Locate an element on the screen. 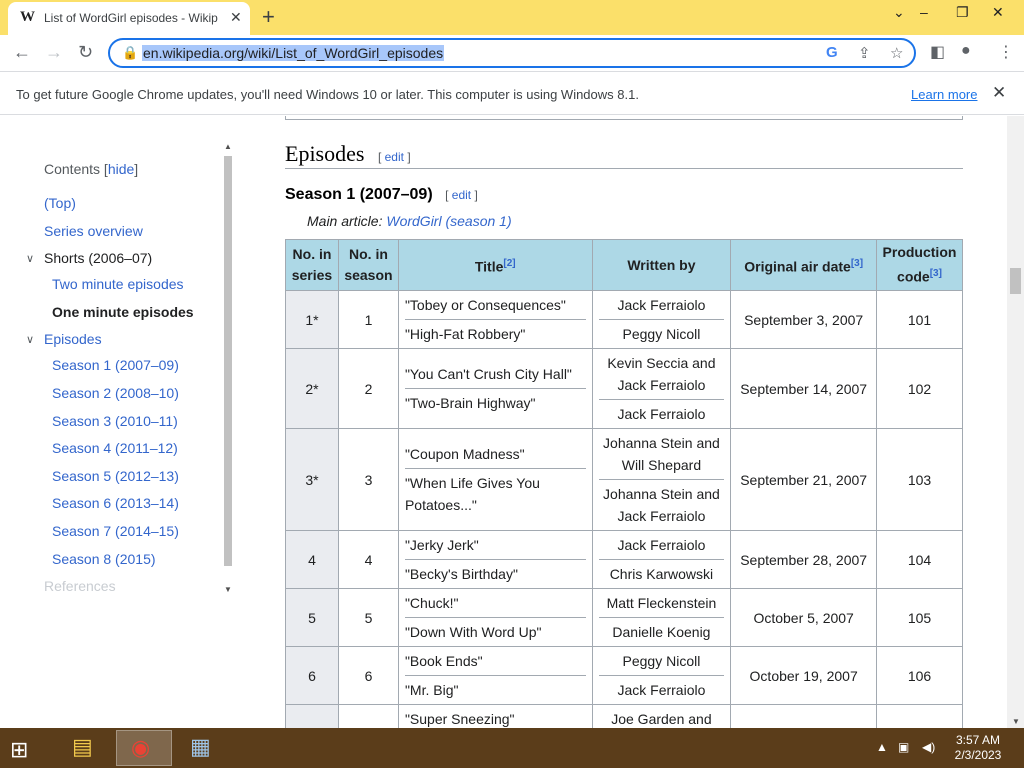  episode-title: "Two-Brain Highway" is located at coordinates (495, 402).